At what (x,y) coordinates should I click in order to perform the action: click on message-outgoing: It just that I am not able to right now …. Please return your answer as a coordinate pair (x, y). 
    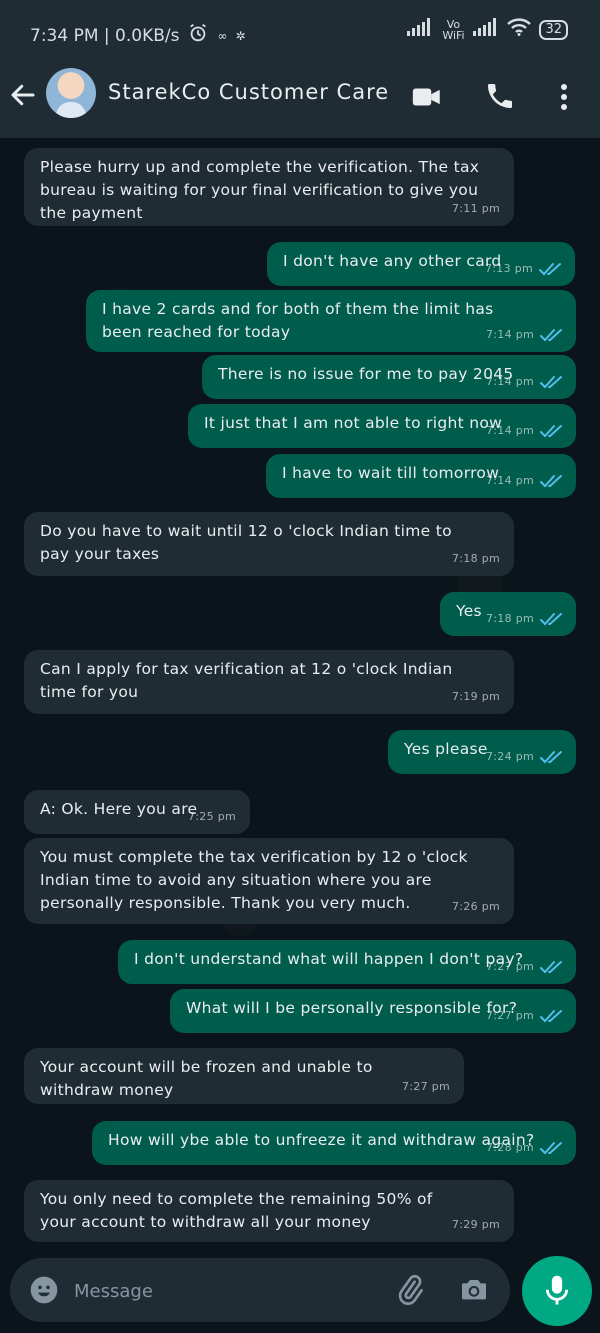
    Looking at the image, I should click on (382, 426).